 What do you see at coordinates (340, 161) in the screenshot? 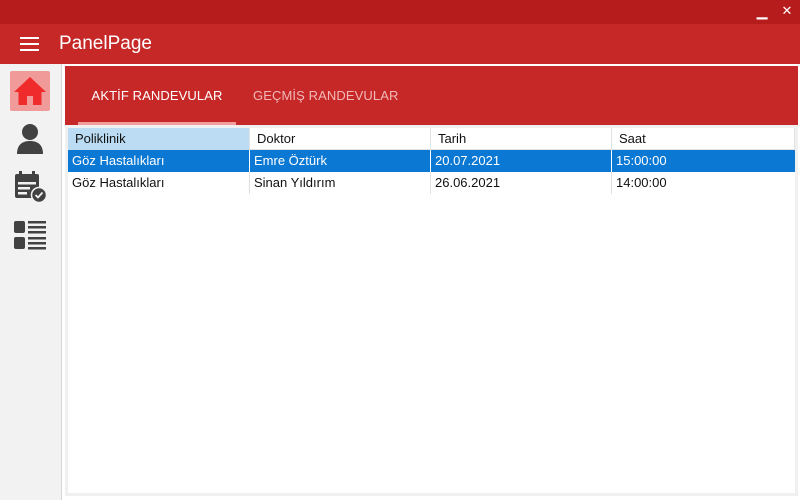
I see `table-cell: Emre Öztürk` at bounding box center [340, 161].